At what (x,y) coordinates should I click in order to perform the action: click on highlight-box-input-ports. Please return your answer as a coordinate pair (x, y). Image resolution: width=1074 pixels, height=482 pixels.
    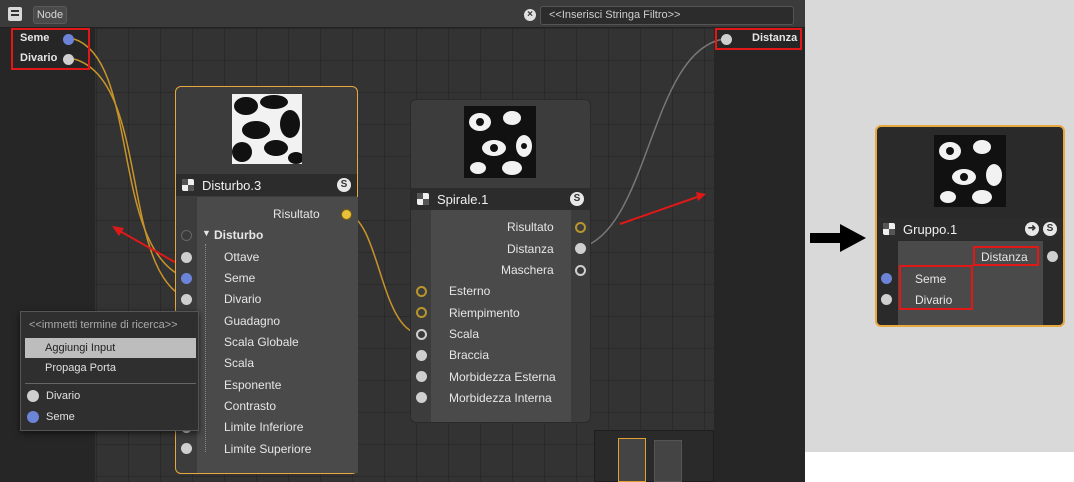
    Looking at the image, I should click on (50, 49).